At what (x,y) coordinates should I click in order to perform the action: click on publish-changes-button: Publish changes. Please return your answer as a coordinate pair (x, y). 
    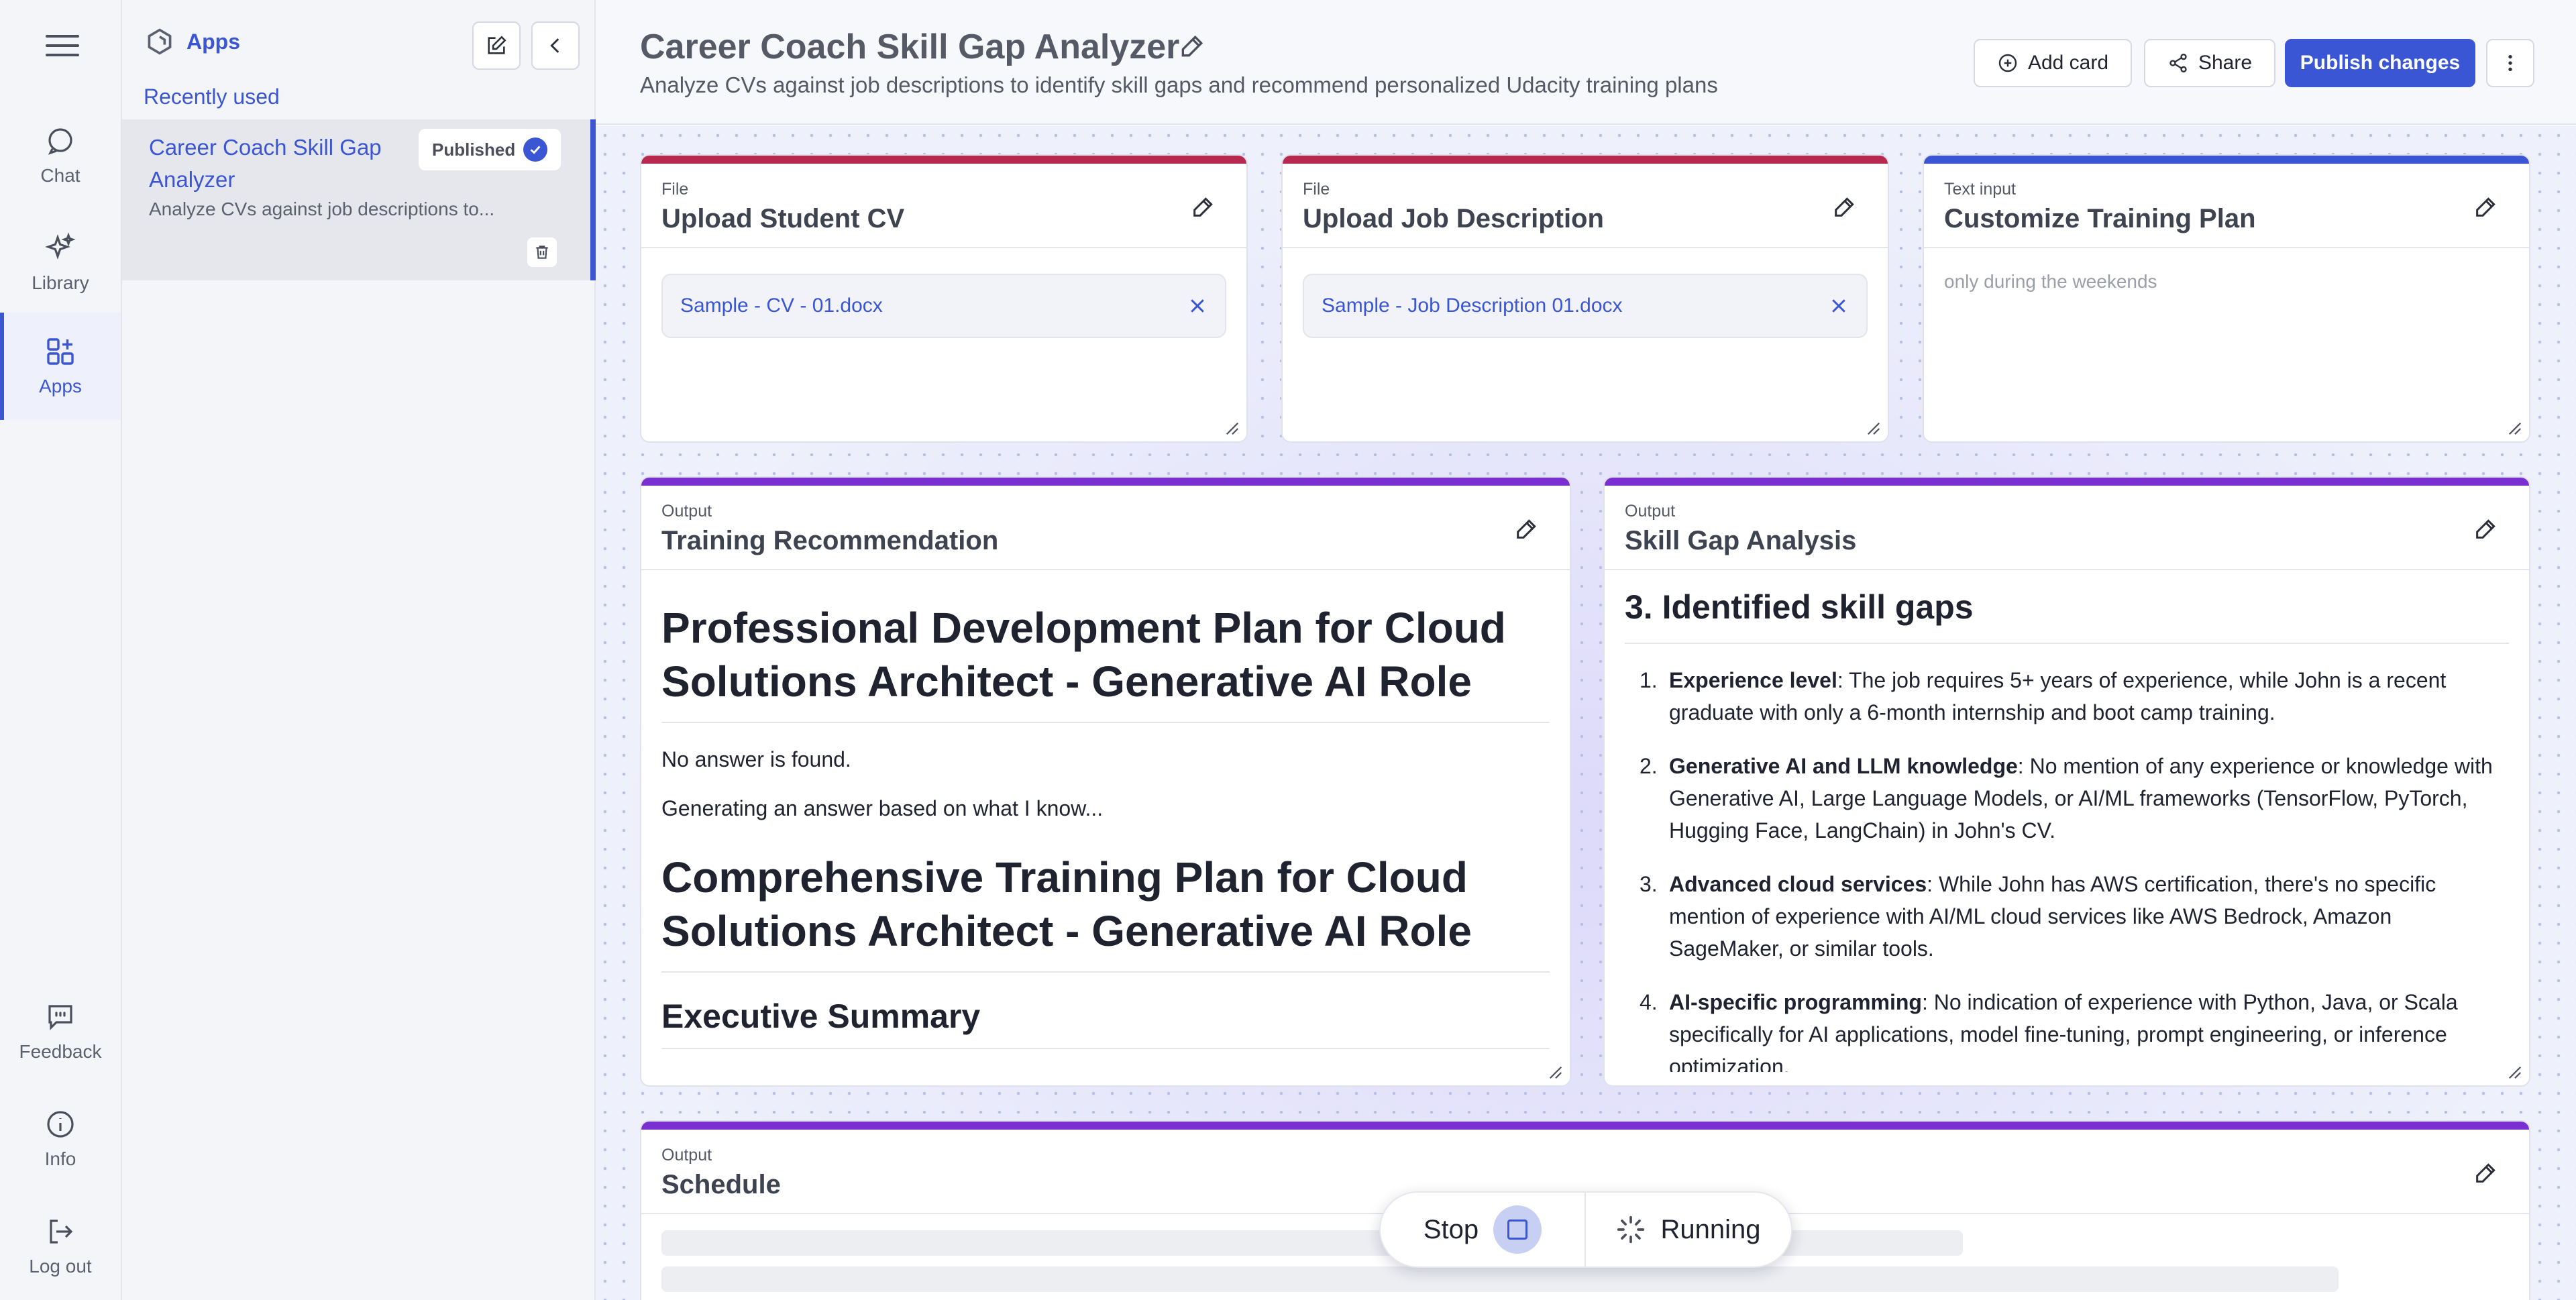
    Looking at the image, I should click on (2380, 63).